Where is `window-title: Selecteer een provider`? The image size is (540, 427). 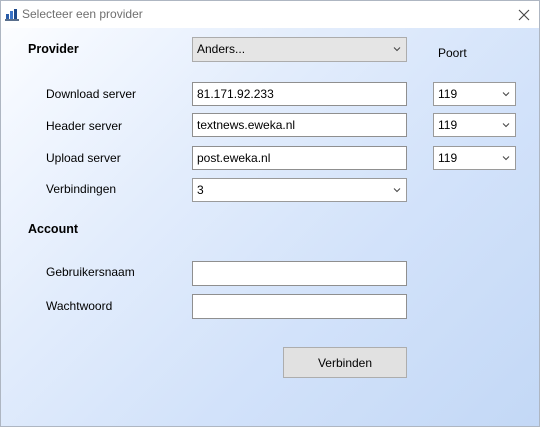
window-title: Selecteer een provider is located at coordinates (82, 14).